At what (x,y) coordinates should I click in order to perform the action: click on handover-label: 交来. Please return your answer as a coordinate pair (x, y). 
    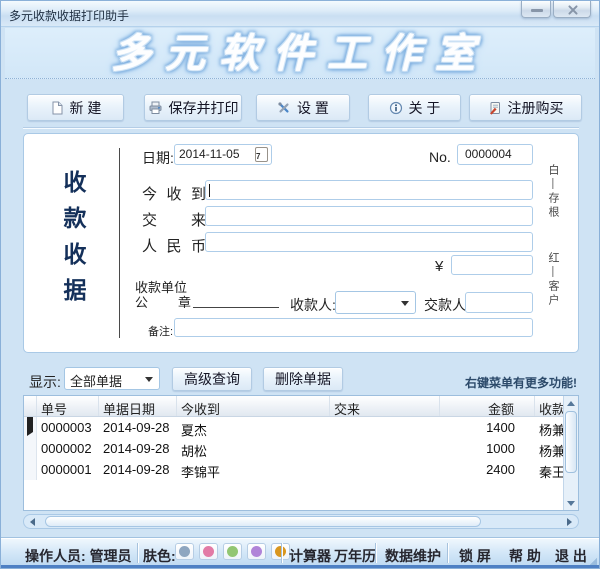
    Looking at the image, I should click on (174, 220).